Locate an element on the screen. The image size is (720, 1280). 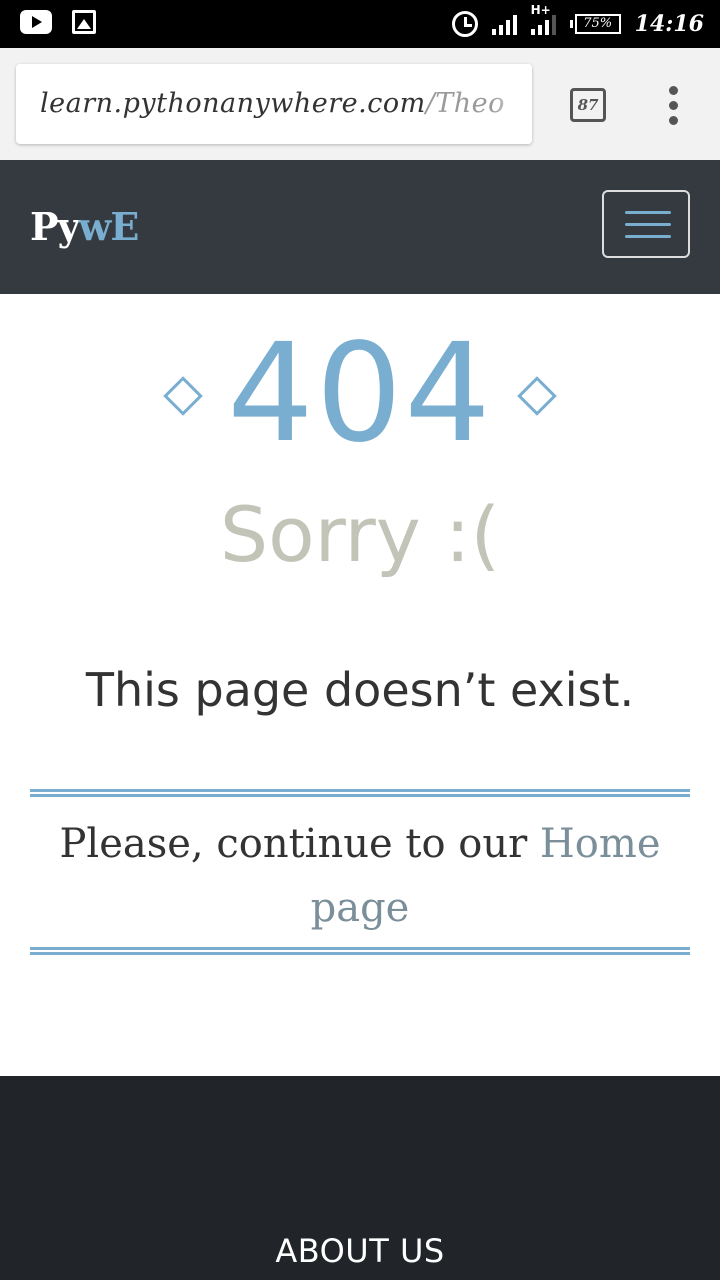
address-bar: learn.pythonanywhere.com/Theo is located at coordinates (274, 104).